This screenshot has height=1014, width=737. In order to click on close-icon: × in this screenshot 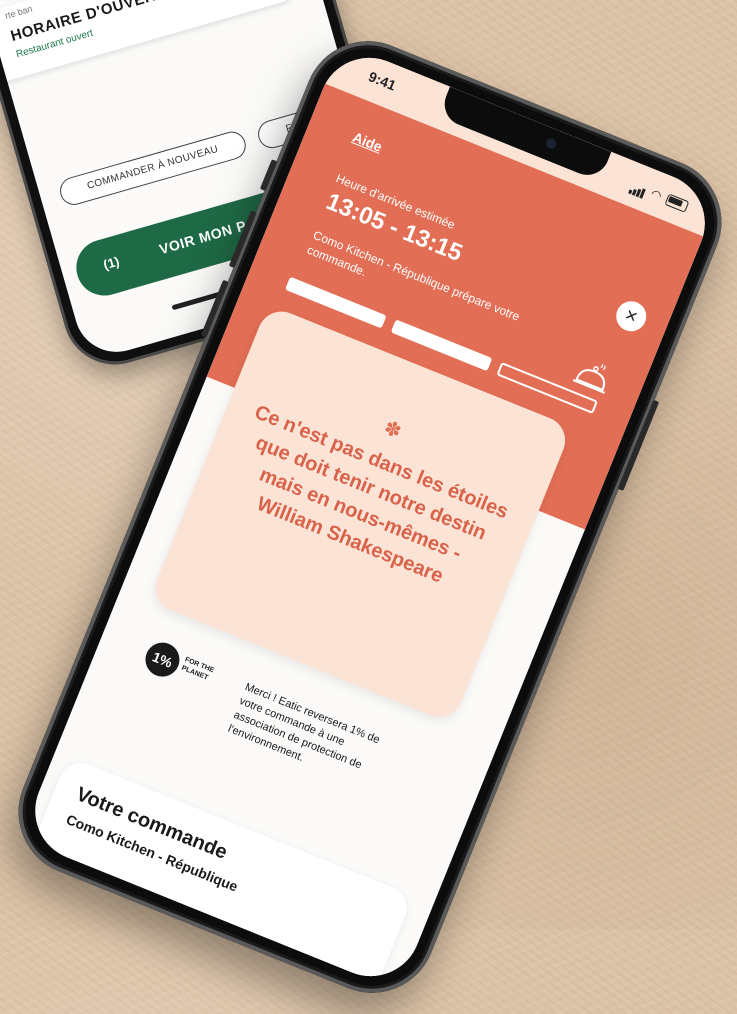, I will do `click(631, 316)`.